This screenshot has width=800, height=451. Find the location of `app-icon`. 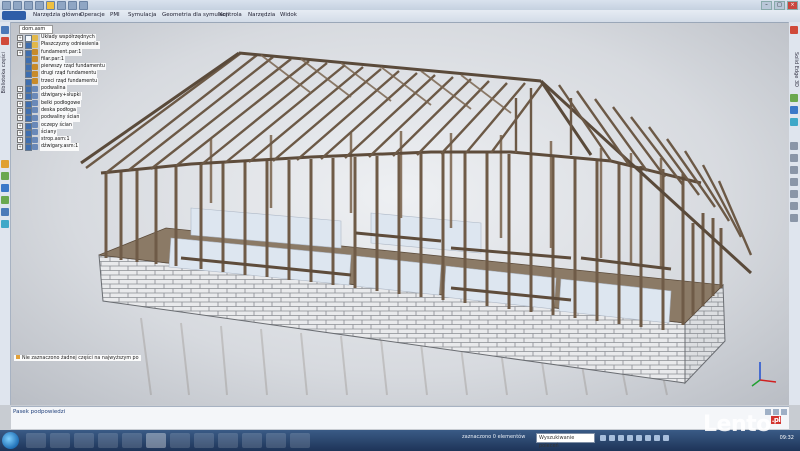

app-icon is located at coordinates (6, 5).